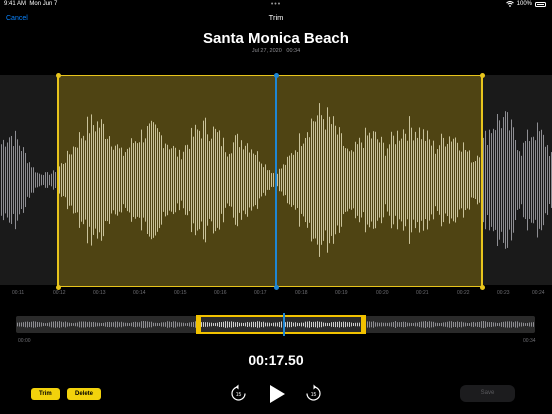 The image size is (552, 414). What do you see at coordinates (525, 4) in the screenshot?
I see `status-indicators: 100%` at bounding box center [525, 4].